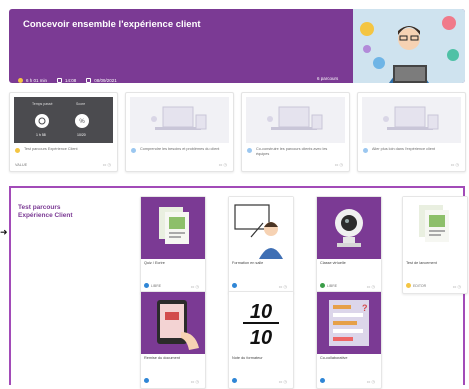 Image resolution: width=469 pixels, height=389 pixels. Describe the element at coordinates (178, 325) in the screenshot. I see `tablet-icon` at that location.